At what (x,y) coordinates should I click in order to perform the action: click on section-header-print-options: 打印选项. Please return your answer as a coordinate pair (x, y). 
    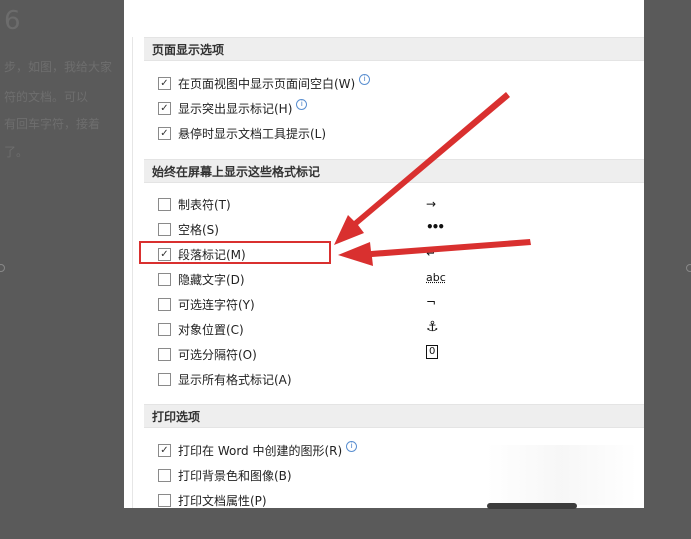
    Looking at the image, I should click on (394, 416).